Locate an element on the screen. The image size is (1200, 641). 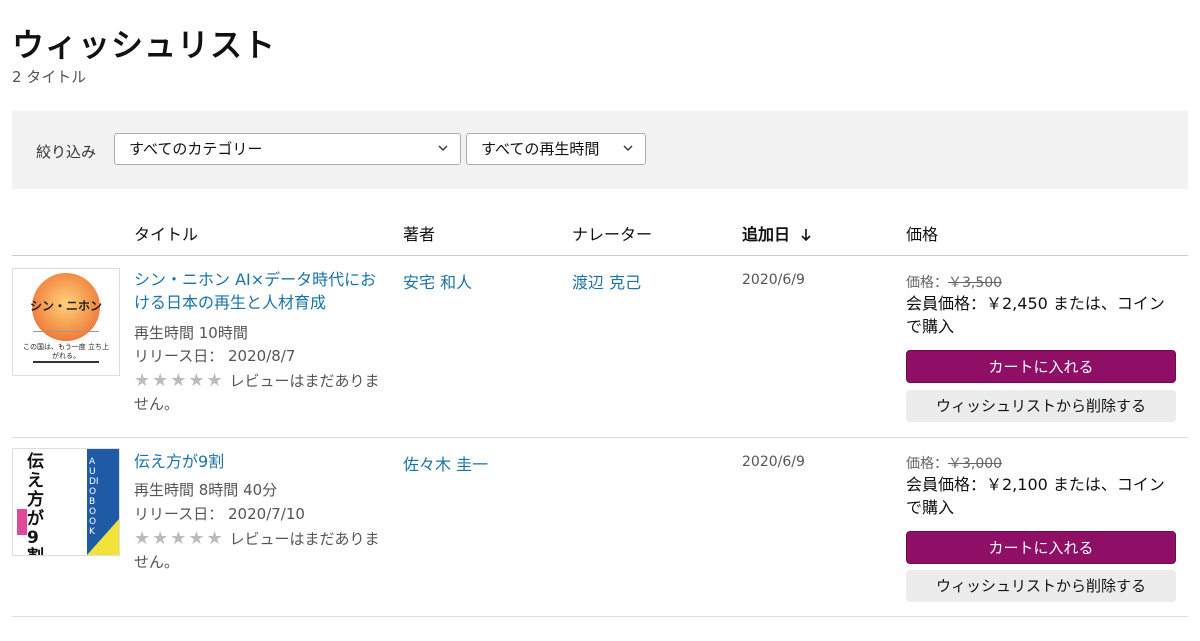
column-added-label: 追加日 is located at coordinates (766, 234).